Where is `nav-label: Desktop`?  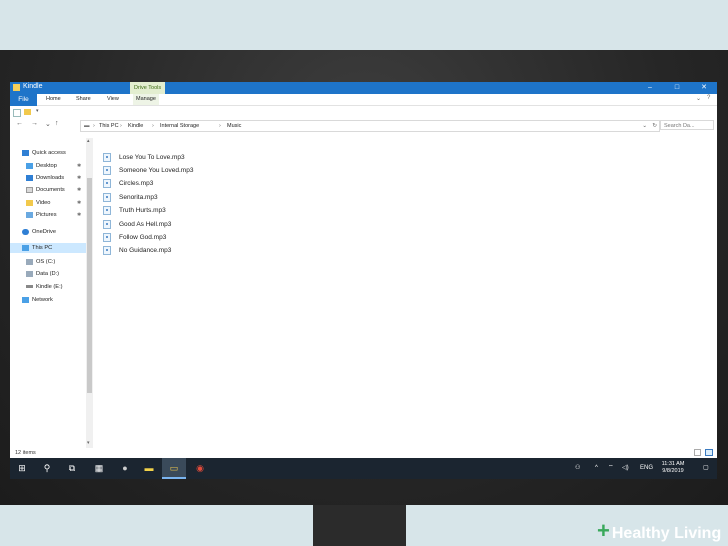 nav-label: Desktop is located at coordinates (46, 166).